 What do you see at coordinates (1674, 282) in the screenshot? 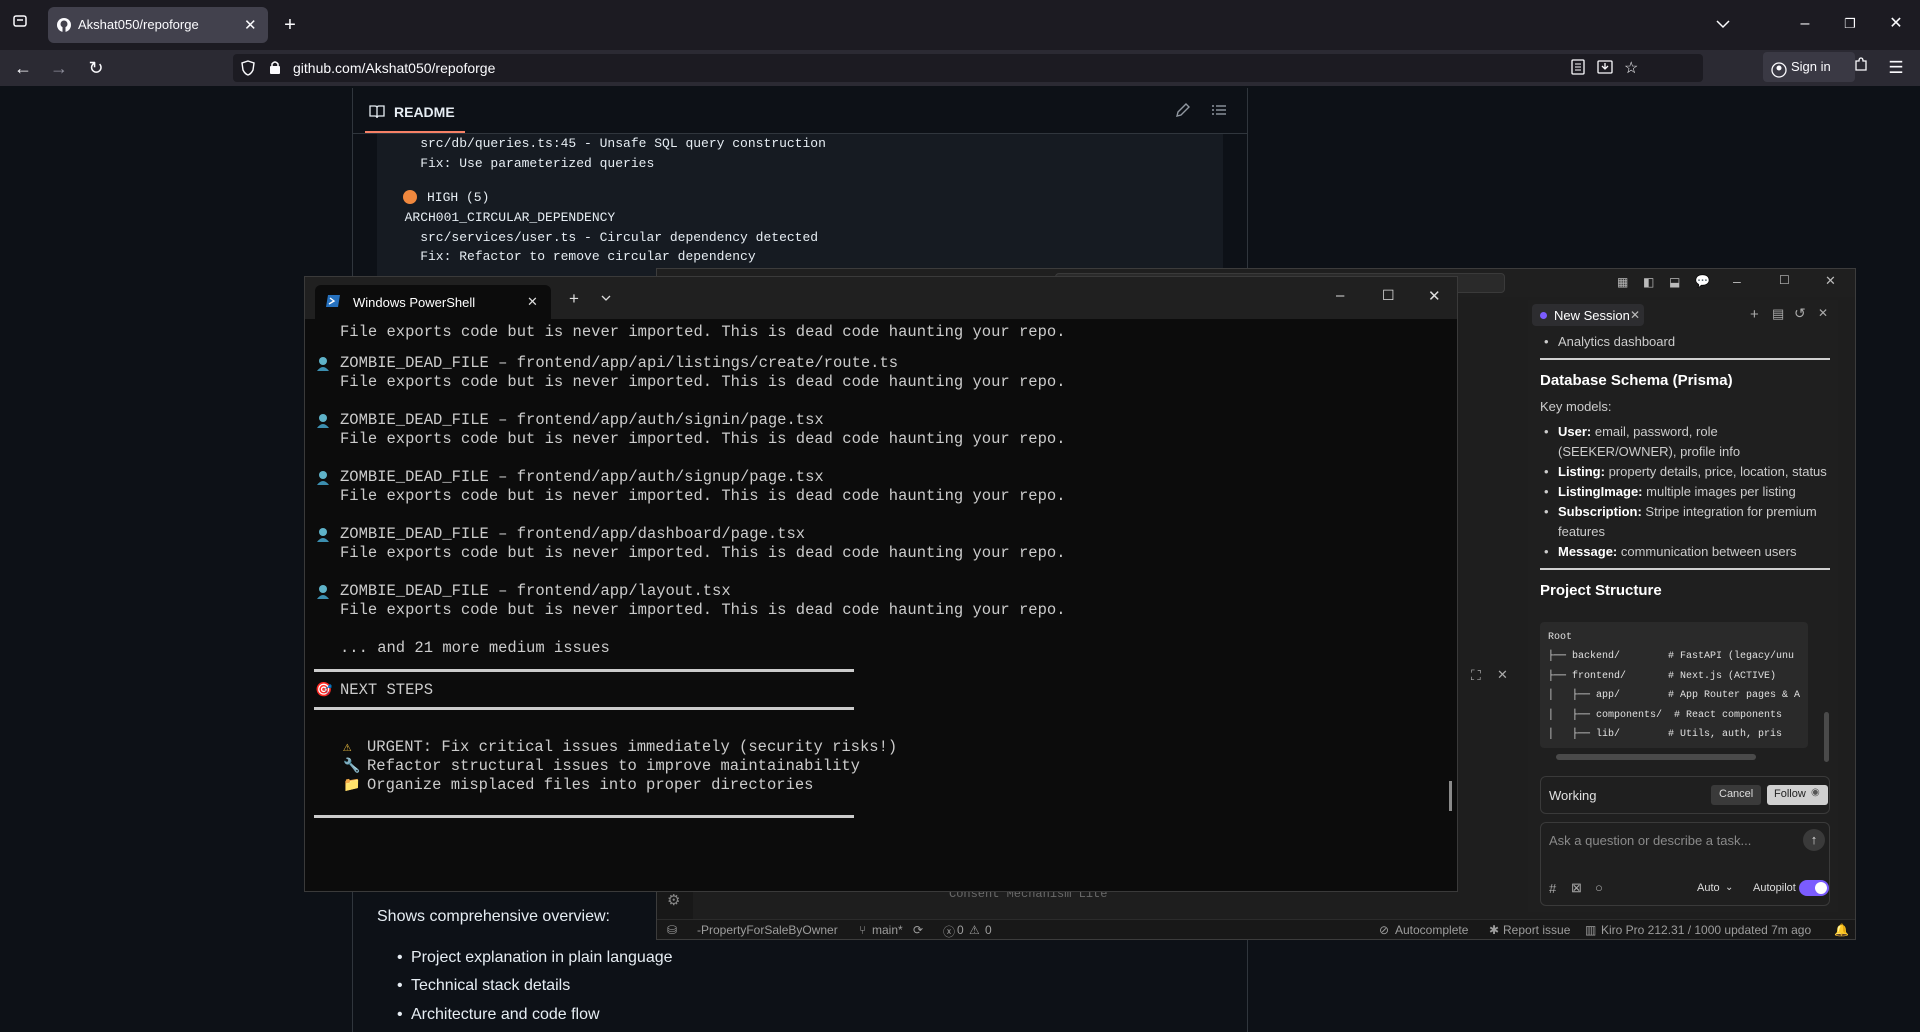
I see `toggle-panel-icon: ⬓` at bounding box center [1674, 282].